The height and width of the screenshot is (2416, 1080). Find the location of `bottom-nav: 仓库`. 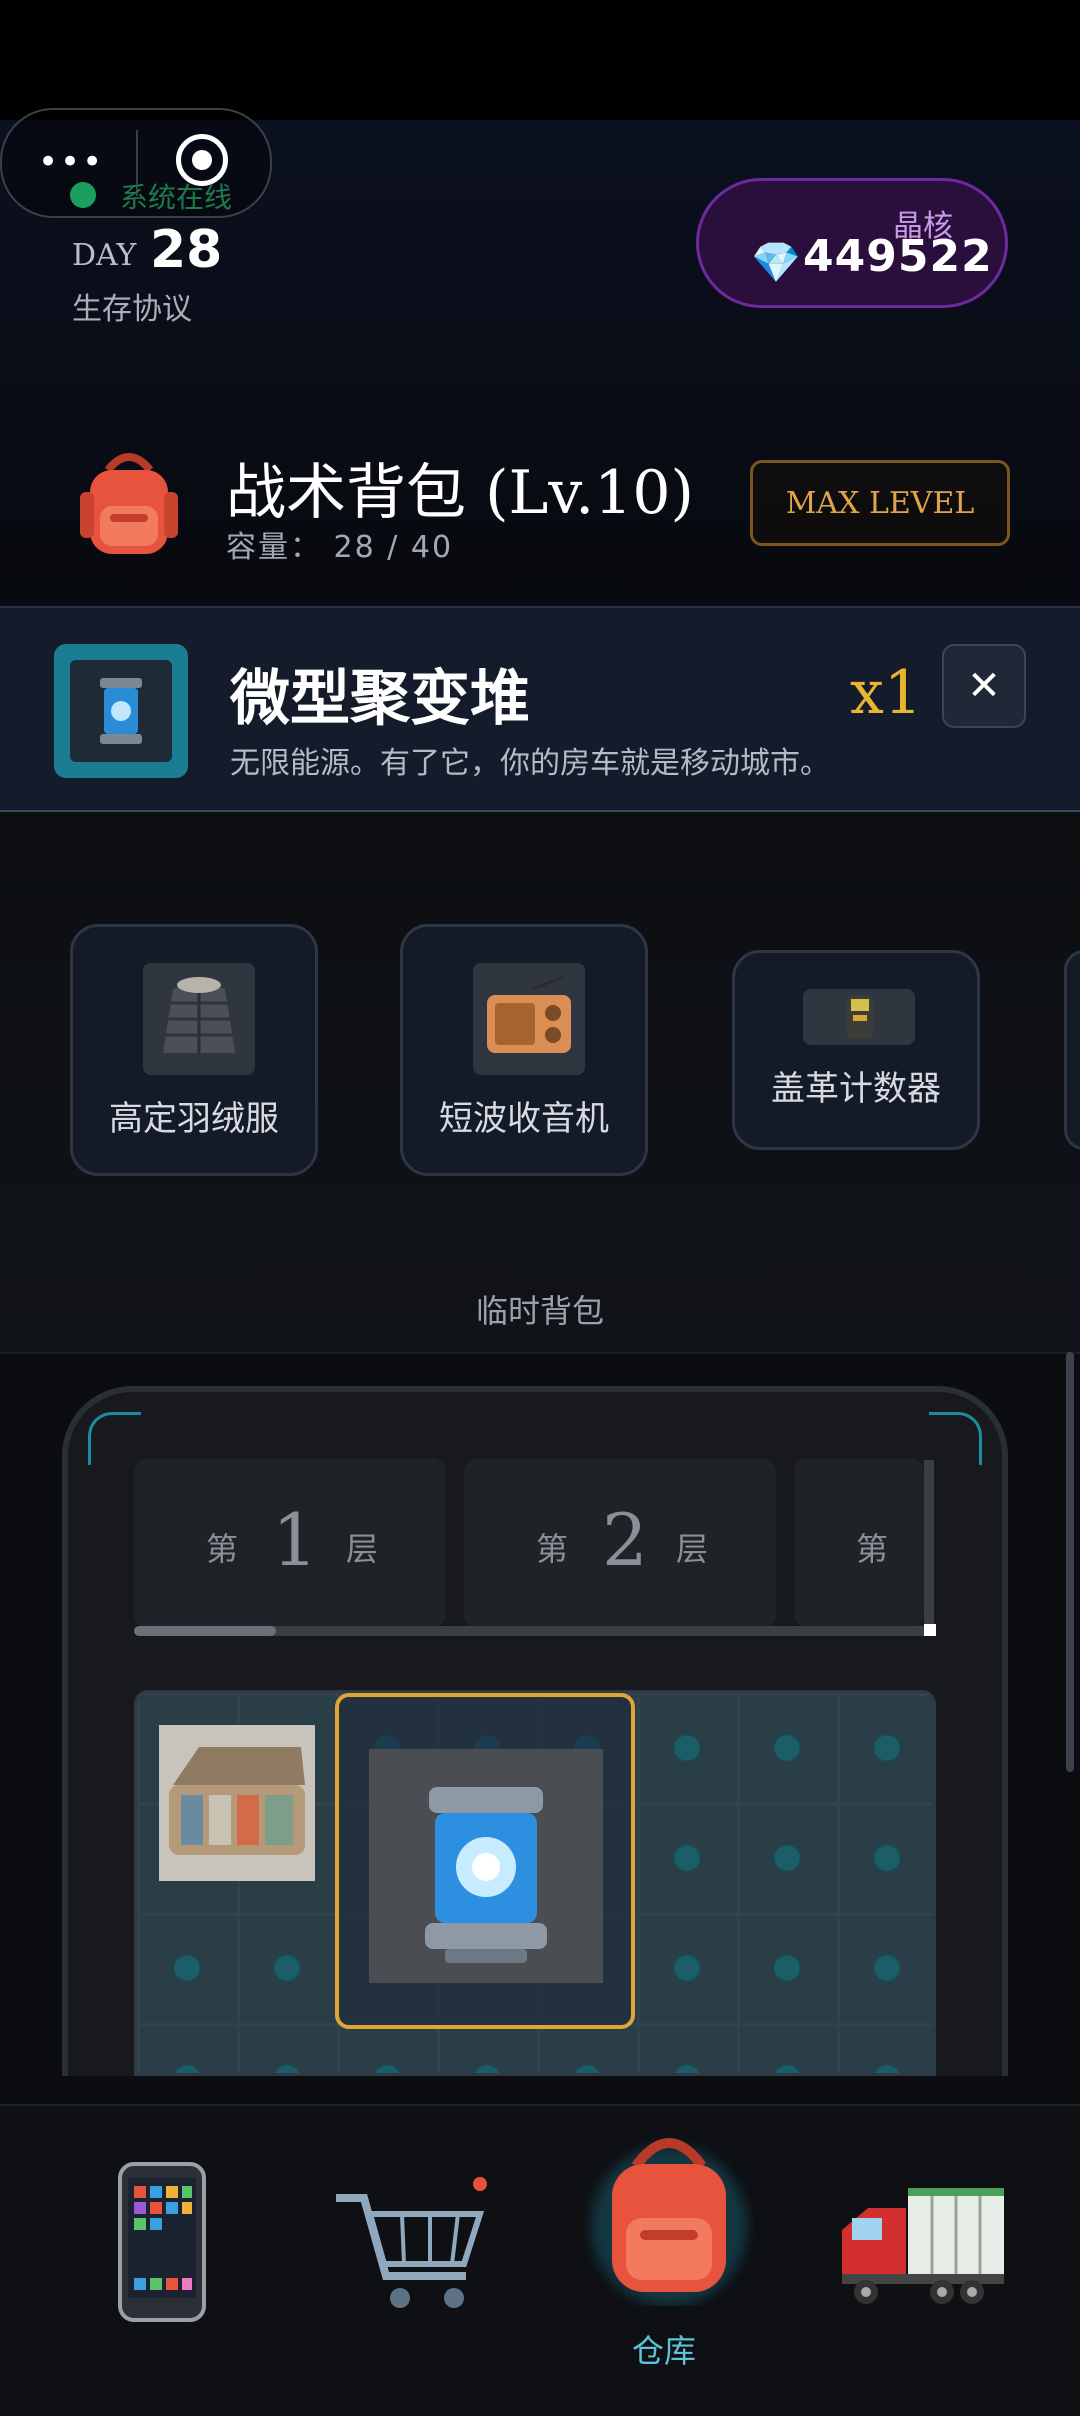

bottom-nav: 仓库 is located at coordinates (540, 2260).